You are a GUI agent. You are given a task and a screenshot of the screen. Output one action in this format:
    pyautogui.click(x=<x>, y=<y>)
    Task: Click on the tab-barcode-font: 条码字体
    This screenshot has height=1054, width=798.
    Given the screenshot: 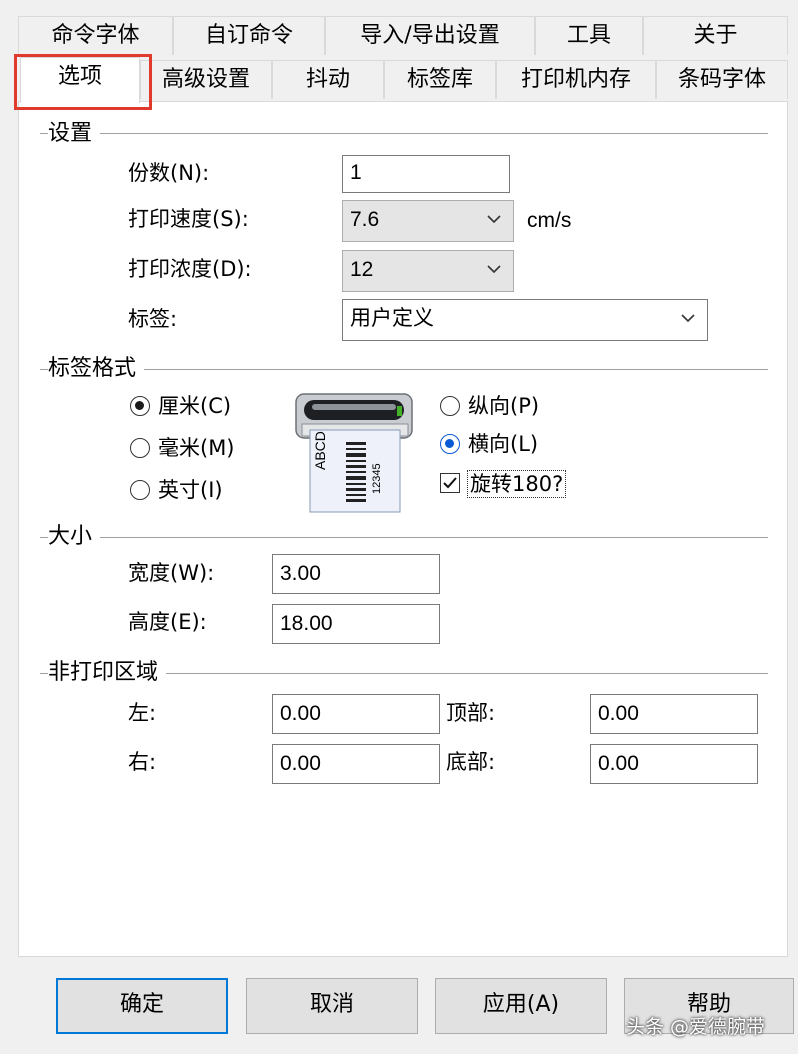 What is the action you would take?
    pyautogui.click(x=722, y=79)
    